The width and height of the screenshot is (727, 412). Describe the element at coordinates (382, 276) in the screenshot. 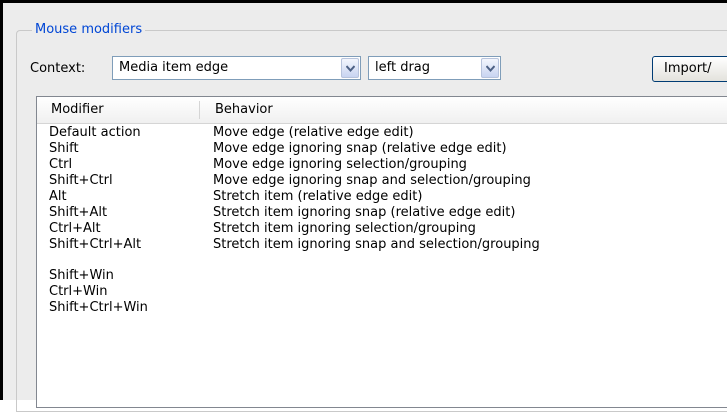

I see `table-row: Shift+Win` at that location.